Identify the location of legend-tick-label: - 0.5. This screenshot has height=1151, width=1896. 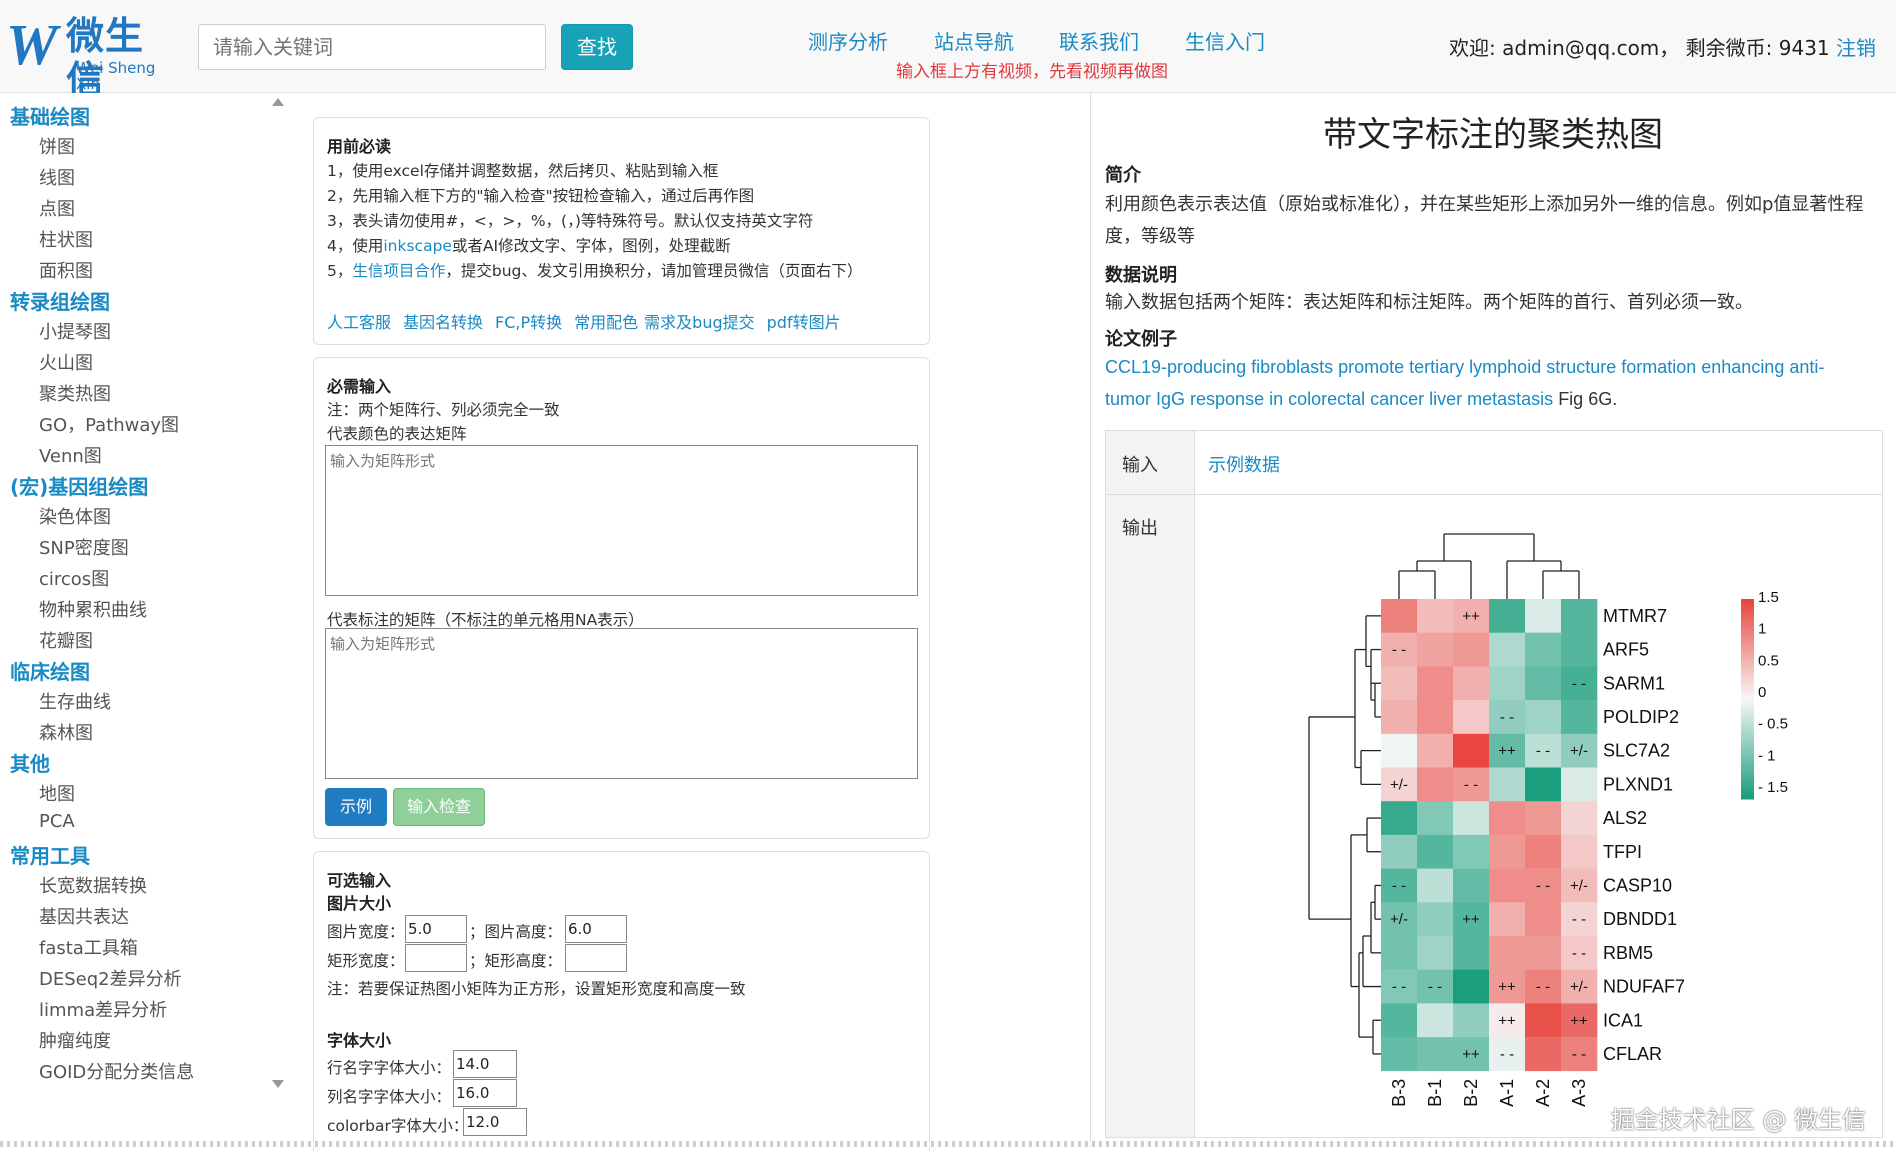
(1773, 724).